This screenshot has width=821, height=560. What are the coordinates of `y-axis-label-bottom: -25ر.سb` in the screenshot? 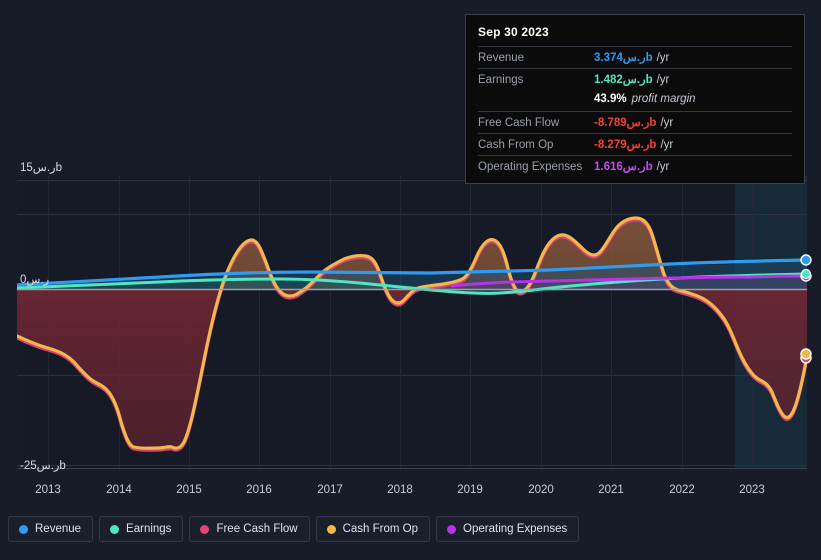 It's located at (43, 466).